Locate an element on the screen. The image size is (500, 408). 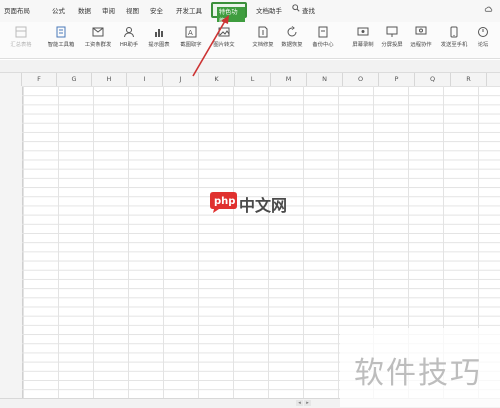
watermark-corner: 软件技巧 is located at coordinates (420, 367).